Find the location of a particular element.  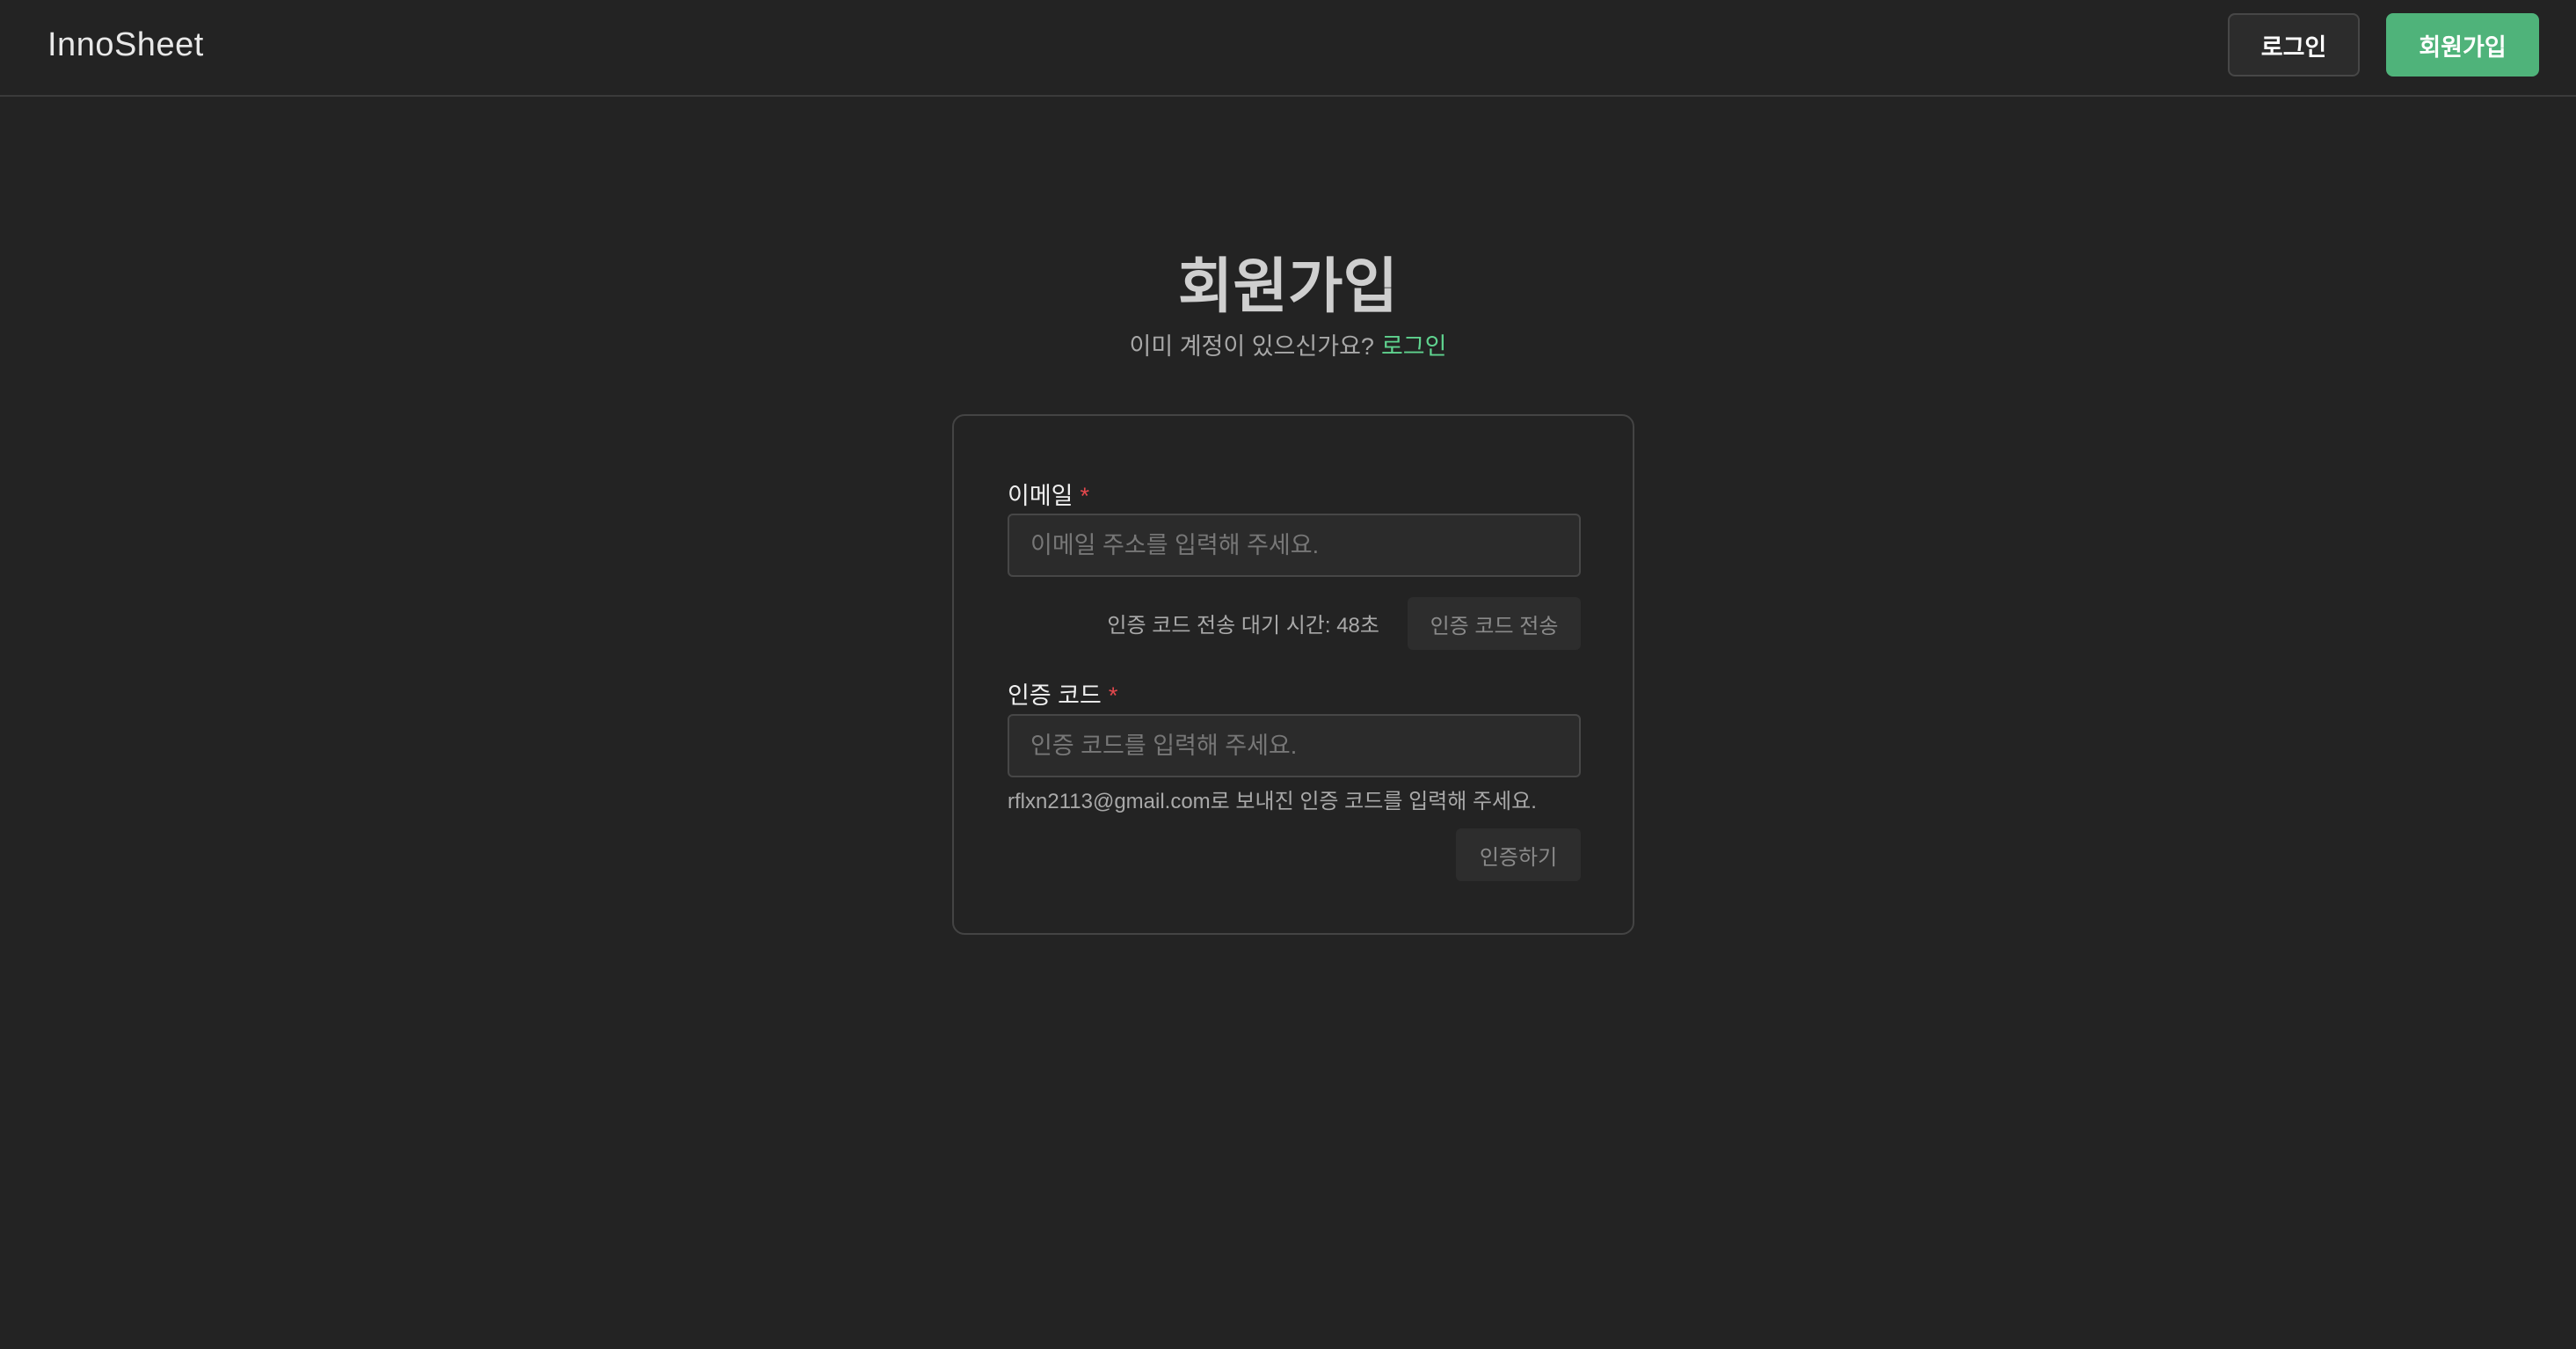

verify-button: 인증하기 is located at coordinates (1518, 854).